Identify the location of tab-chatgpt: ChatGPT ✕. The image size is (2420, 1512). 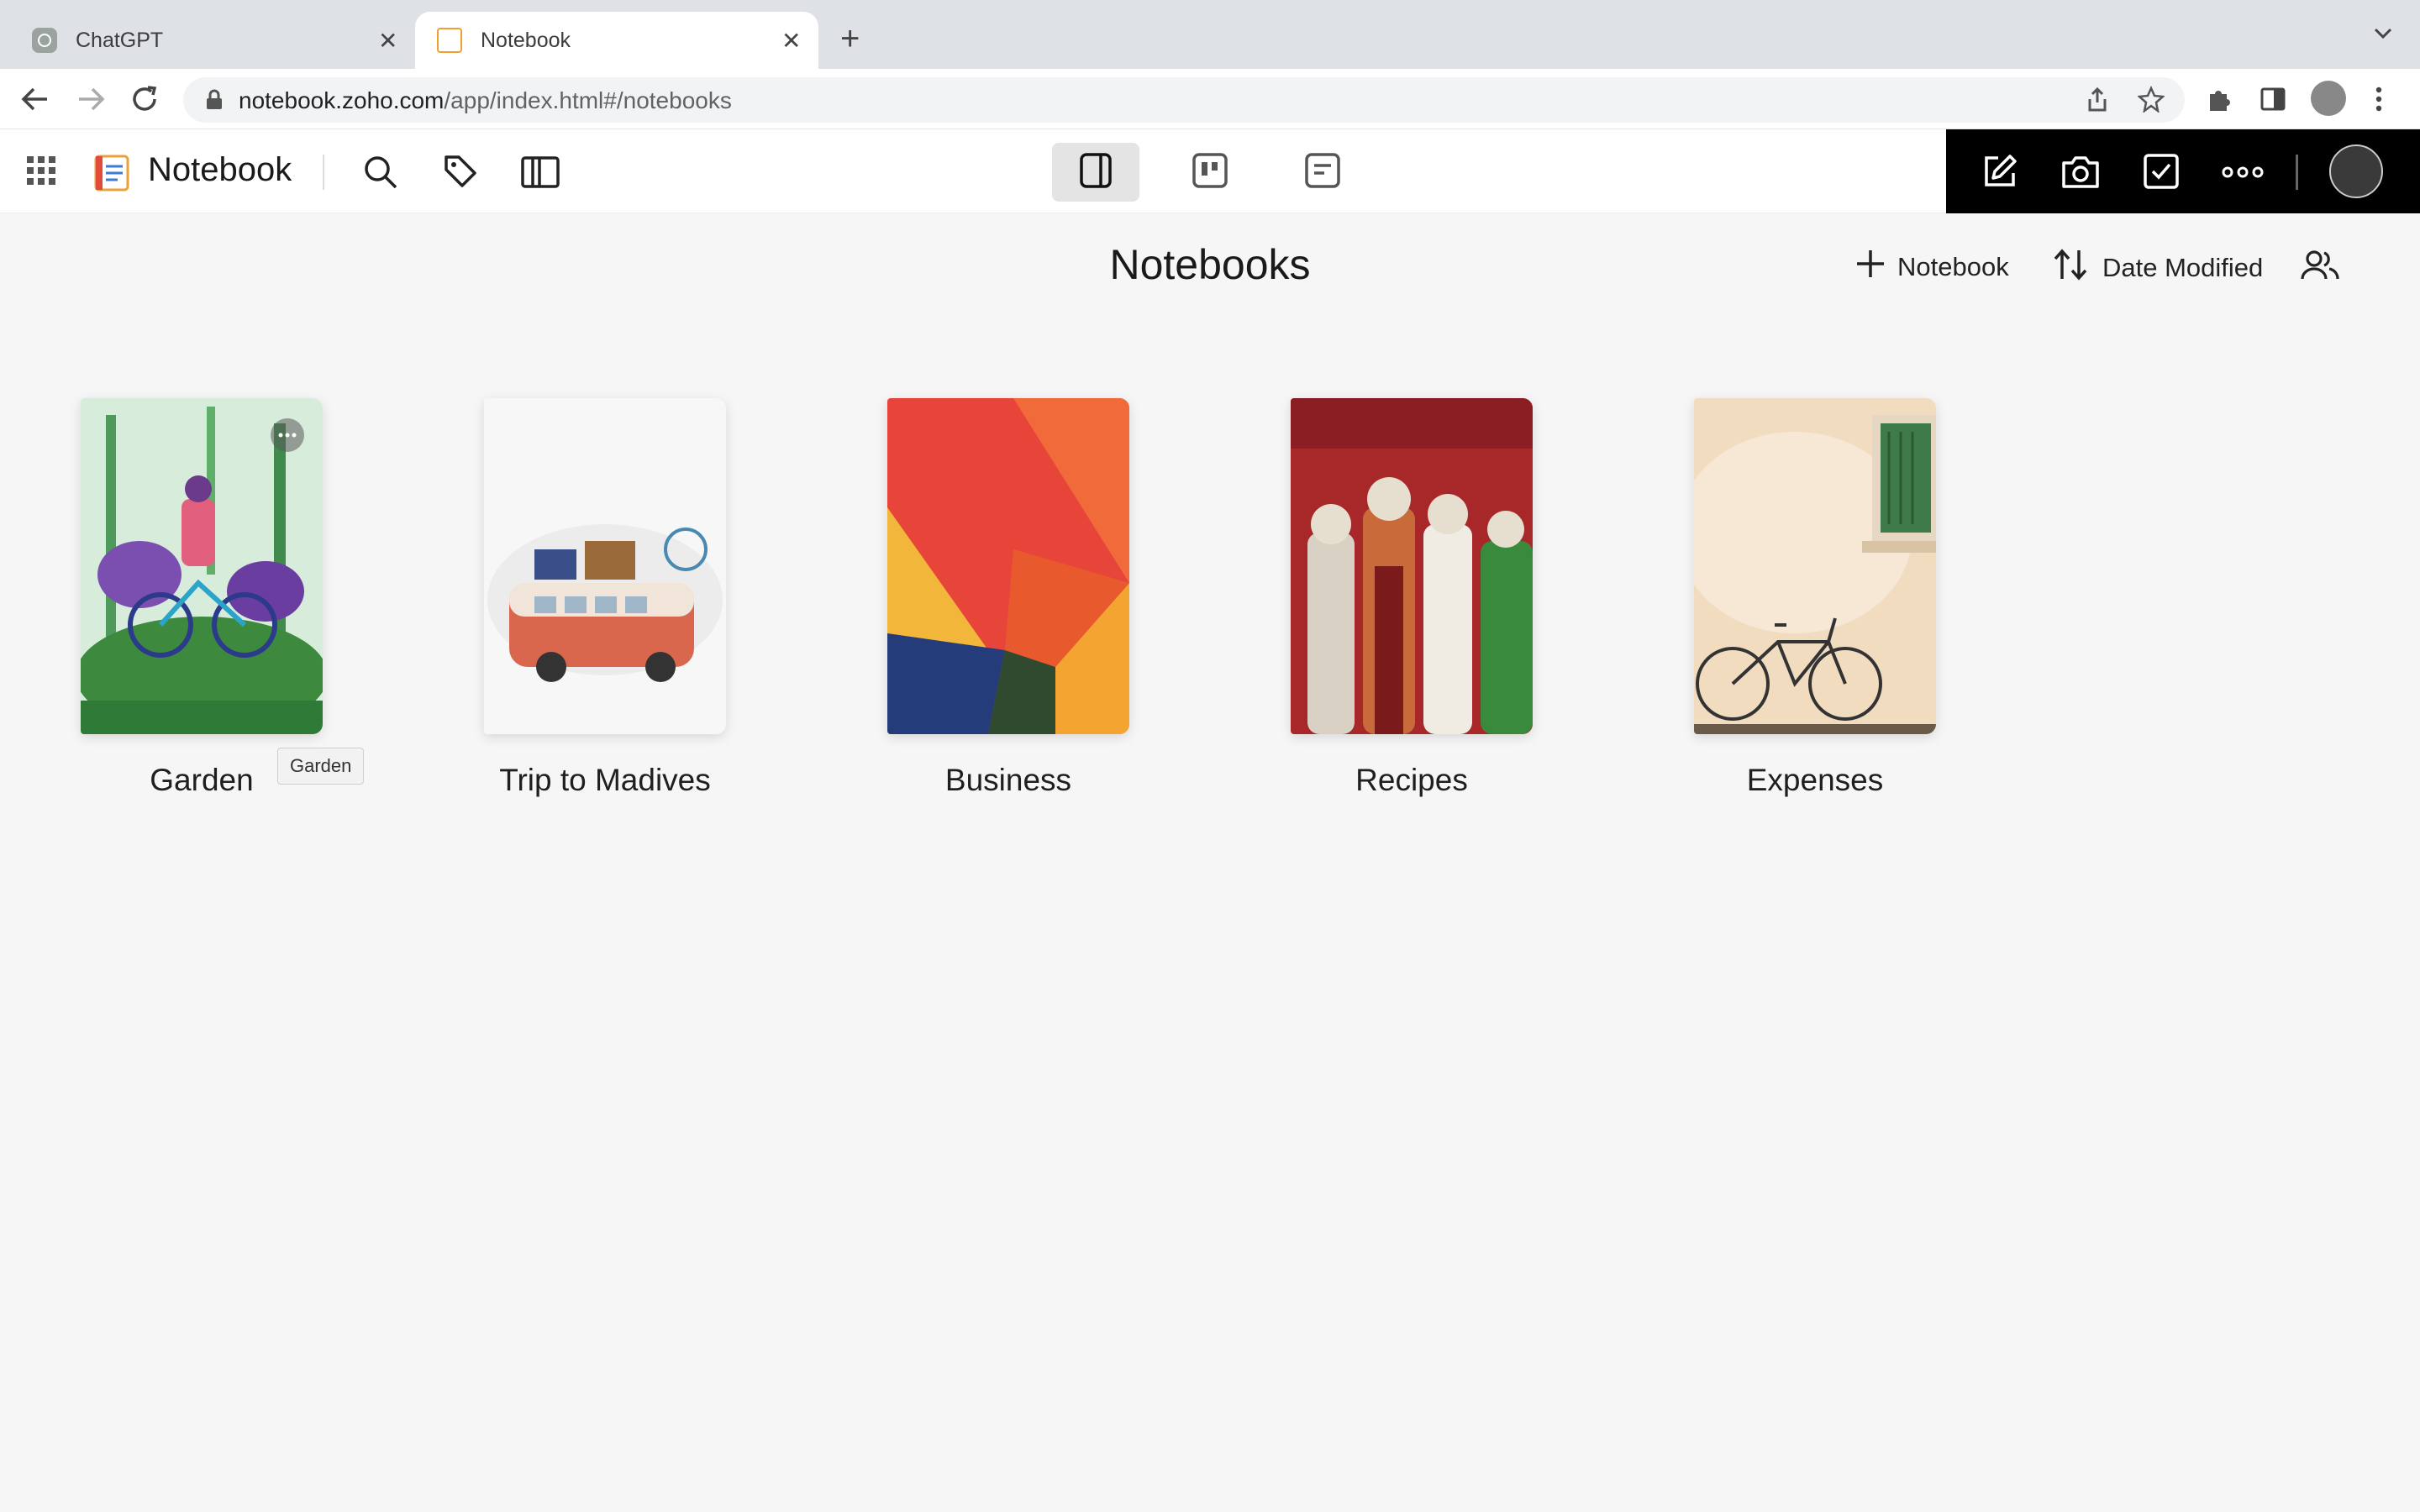
(206, 40).